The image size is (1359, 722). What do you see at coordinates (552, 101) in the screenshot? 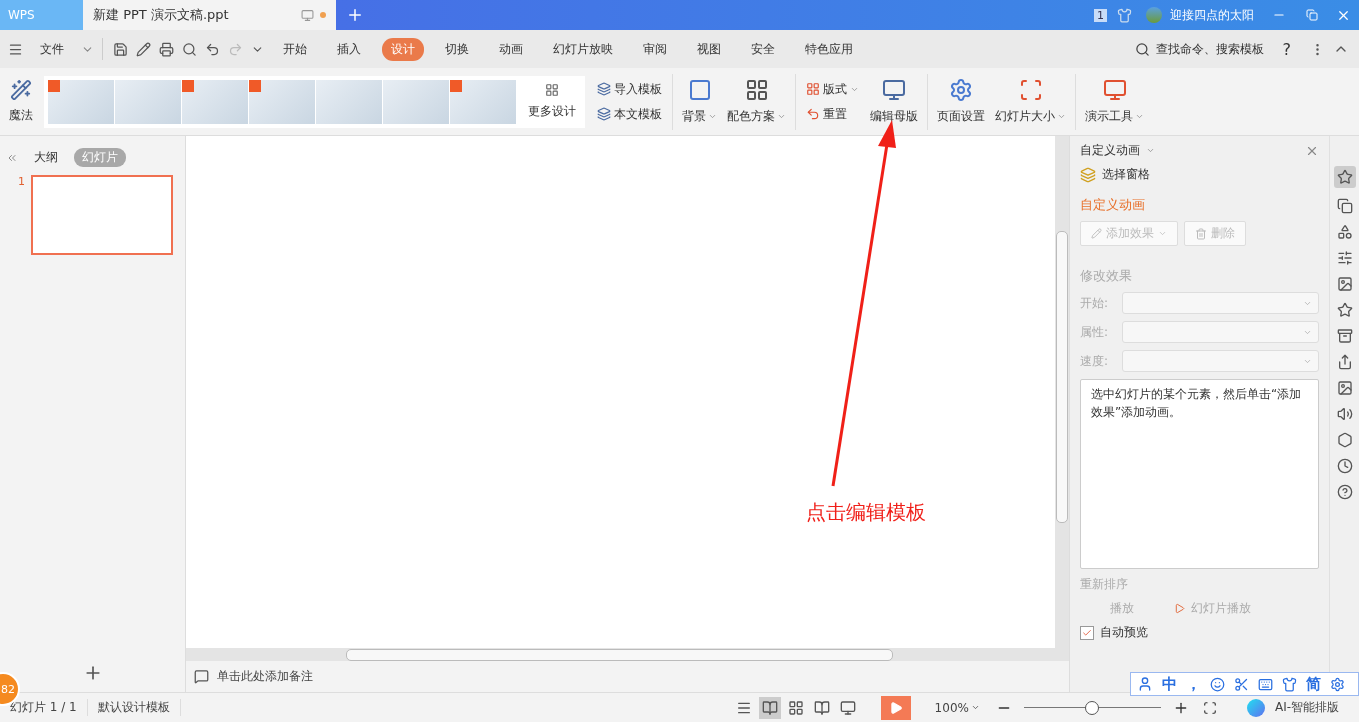
I see `more-designs-button: 更多设计` at bounding box center [552, 101].